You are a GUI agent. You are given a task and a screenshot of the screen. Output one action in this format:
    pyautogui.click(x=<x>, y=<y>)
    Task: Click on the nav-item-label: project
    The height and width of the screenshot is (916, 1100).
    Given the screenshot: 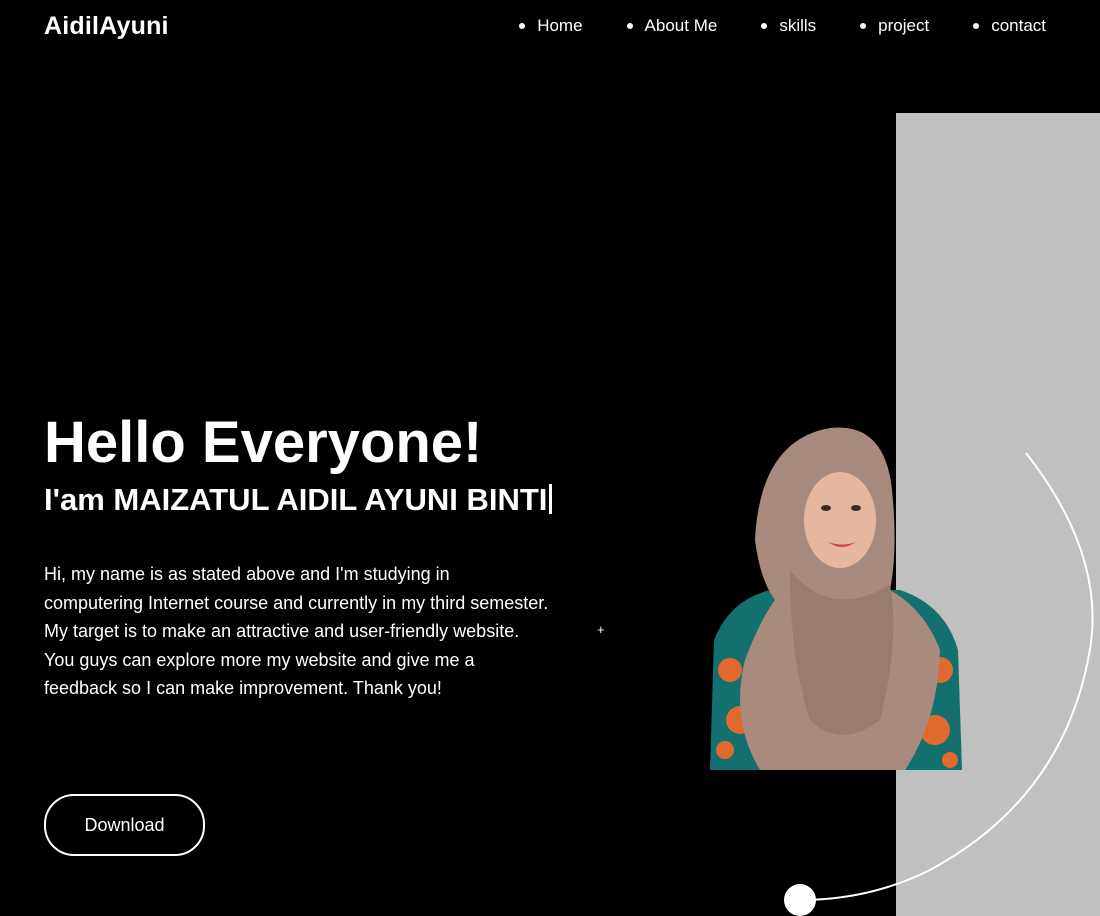 What is the action you would take?
    pyautogui.click(x=904, y=25)
    